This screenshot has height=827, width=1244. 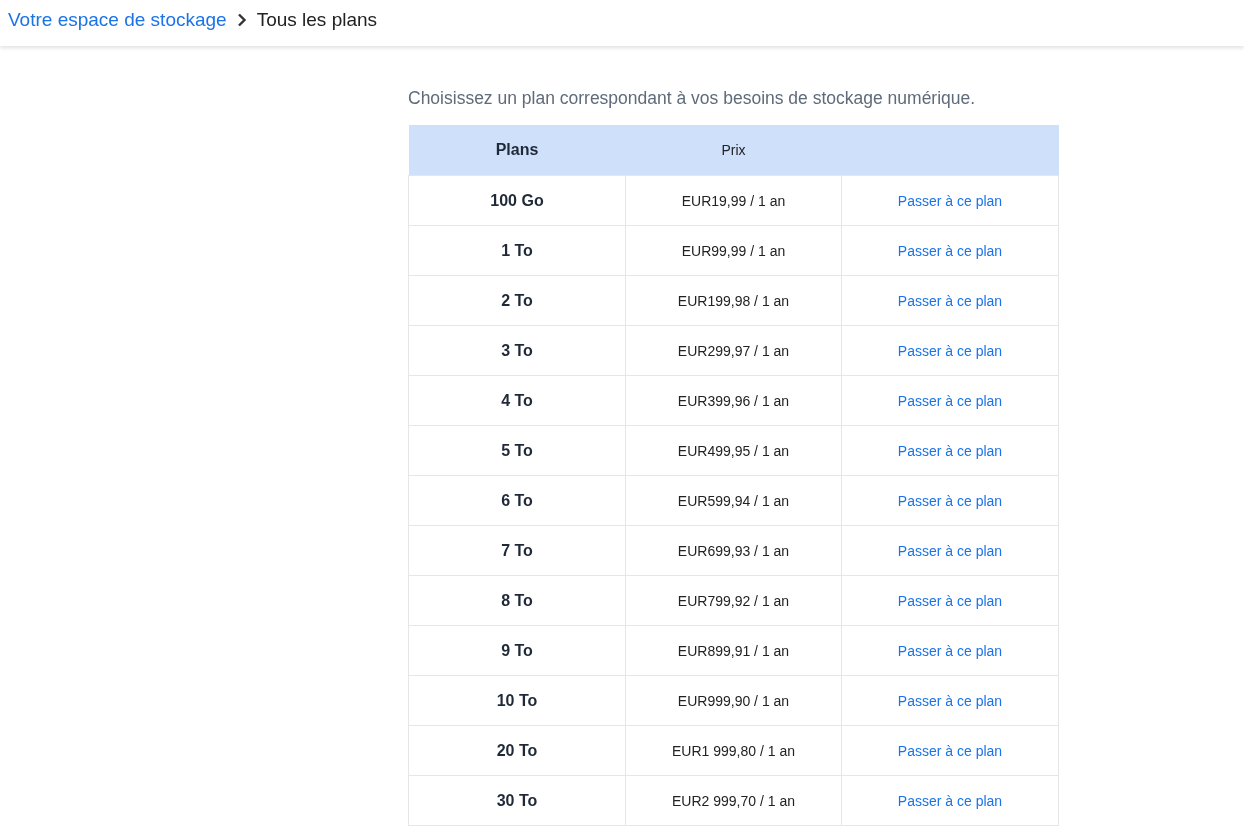 I want to click on plan-cell: 1 To, so click(x=517, y=250).